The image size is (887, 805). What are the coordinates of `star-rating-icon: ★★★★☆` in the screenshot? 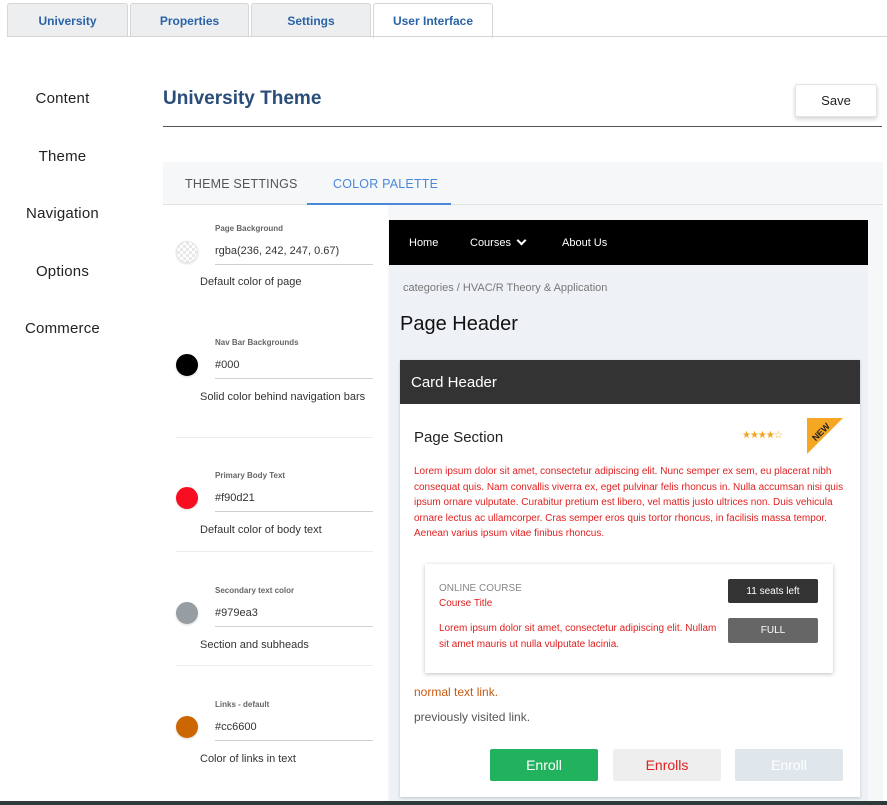 It's located at (762, 435).